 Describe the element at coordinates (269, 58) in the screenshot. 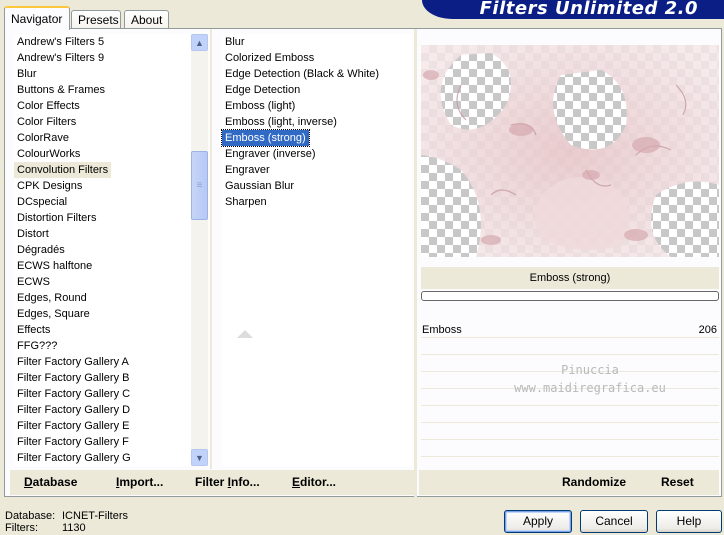

I see `list-item: Colorized Emboss` at that location.